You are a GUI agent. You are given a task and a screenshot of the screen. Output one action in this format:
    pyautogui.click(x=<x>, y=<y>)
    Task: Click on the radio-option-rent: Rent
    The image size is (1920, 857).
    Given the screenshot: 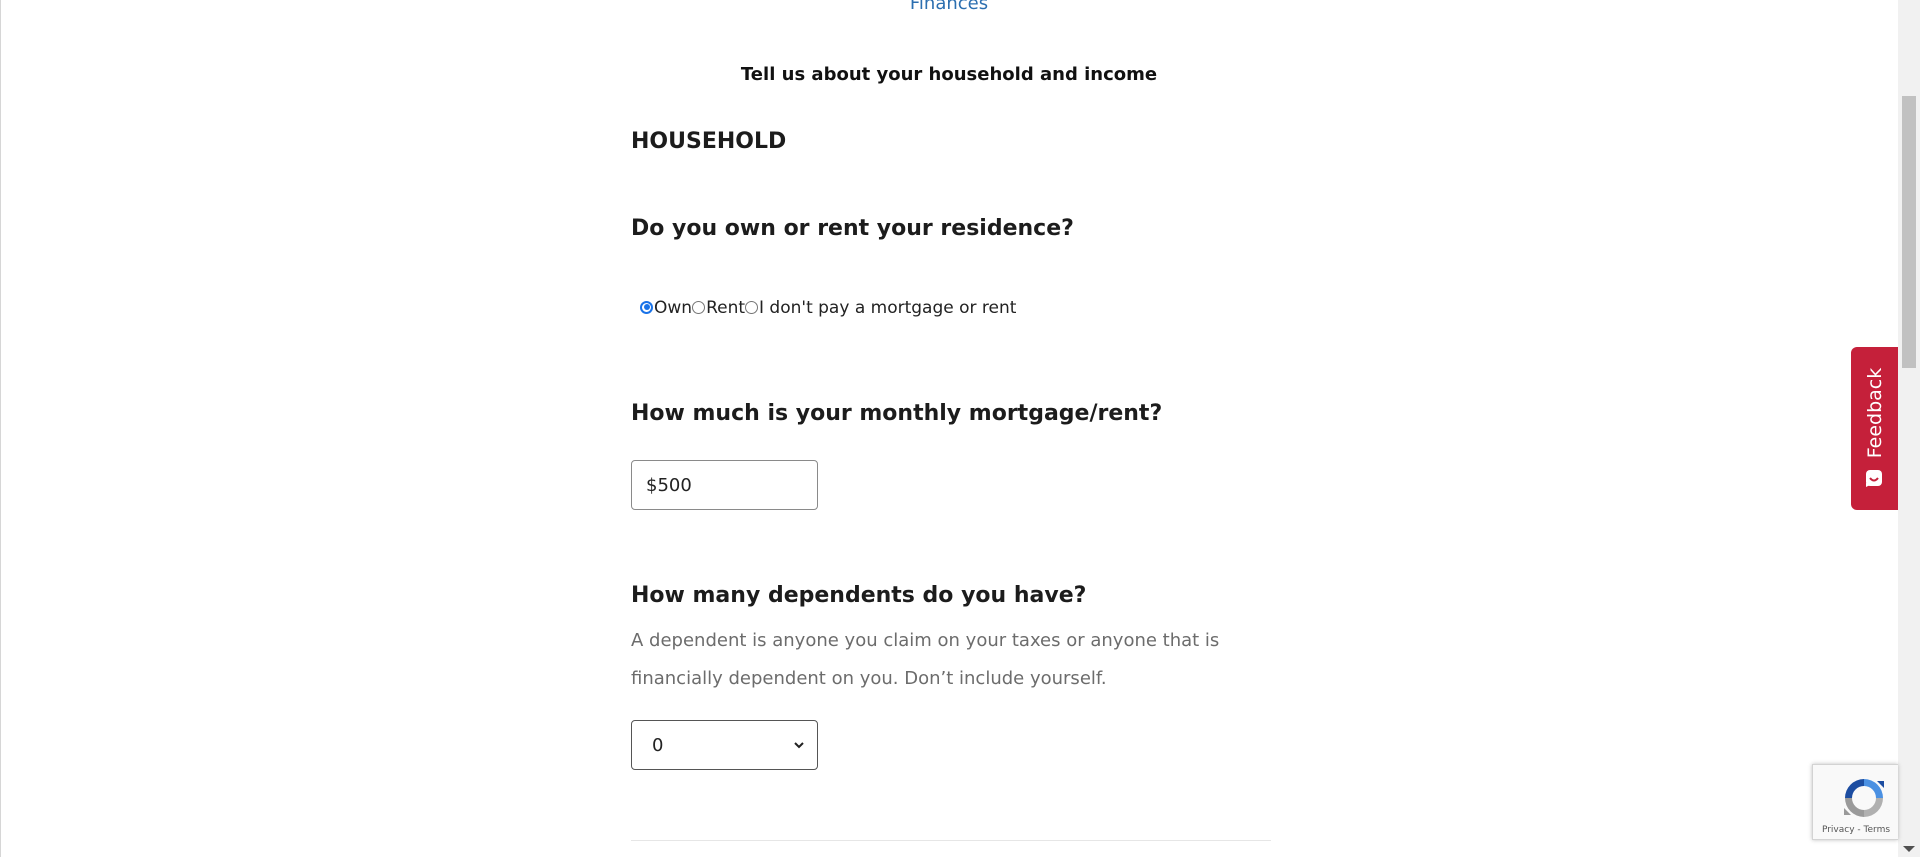 What is the action you would take?
    pyautogui.click(x=718, y=308)
    